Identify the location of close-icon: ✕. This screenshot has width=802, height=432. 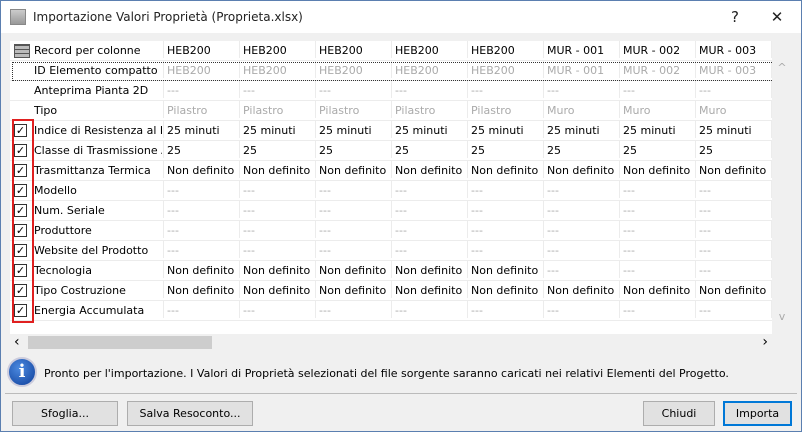
(777, 17).